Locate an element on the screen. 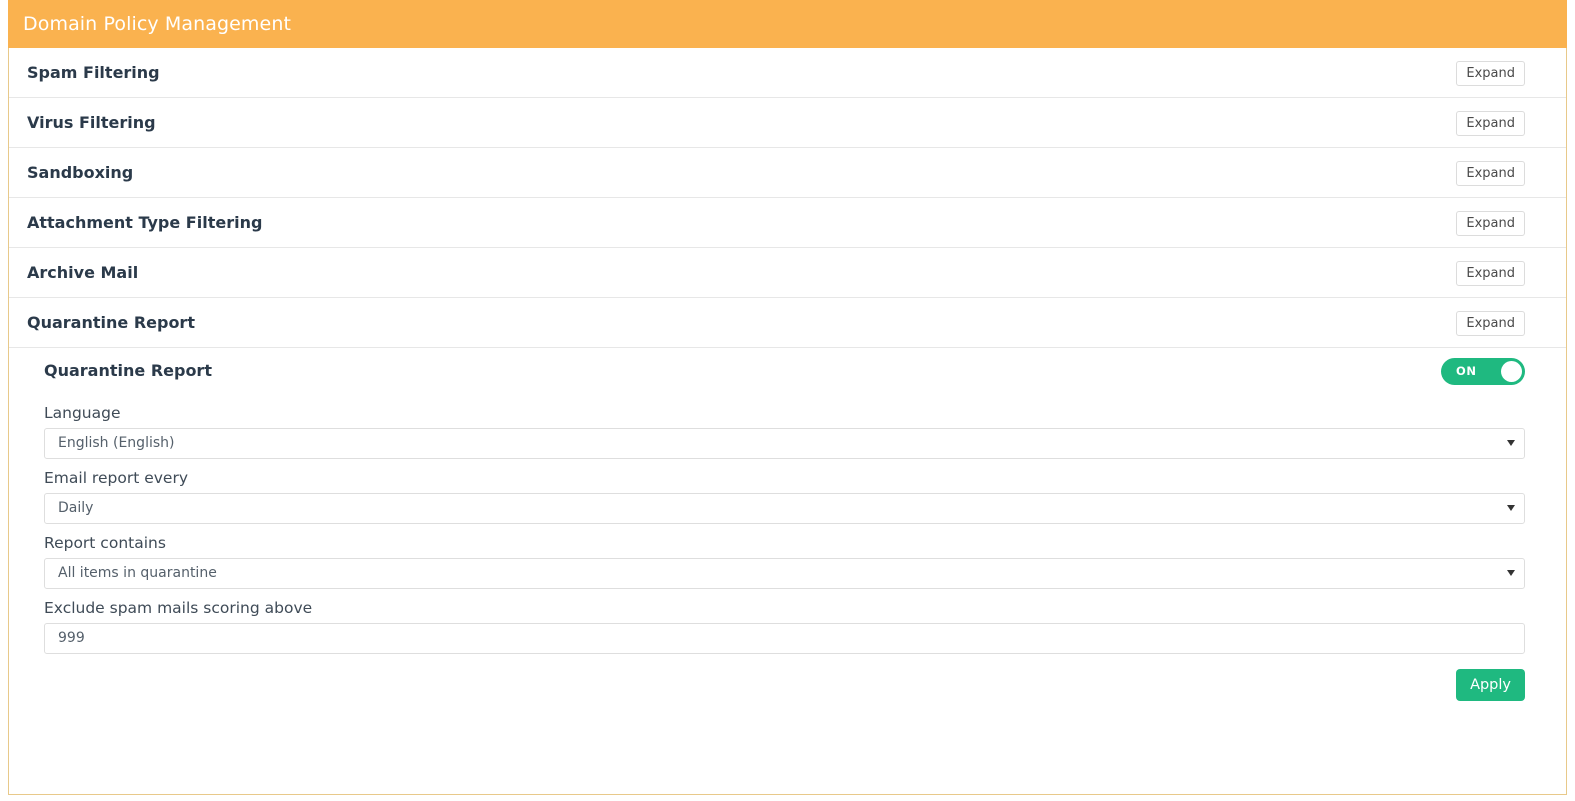  report-contains-select: All items in quarantine is located at coordinates (784, 573).